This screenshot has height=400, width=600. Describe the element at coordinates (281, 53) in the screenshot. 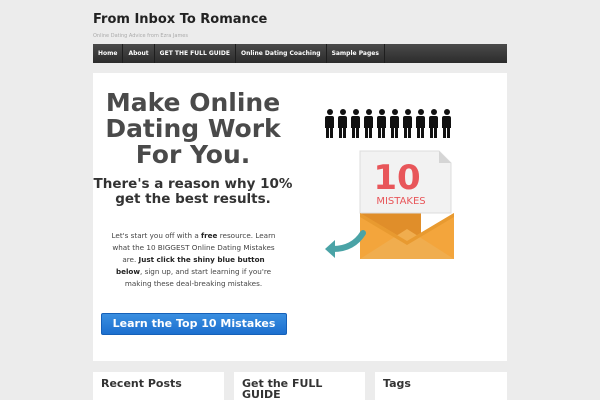

I see `nav-item-coaching: Online Dating Coaching` at that location.